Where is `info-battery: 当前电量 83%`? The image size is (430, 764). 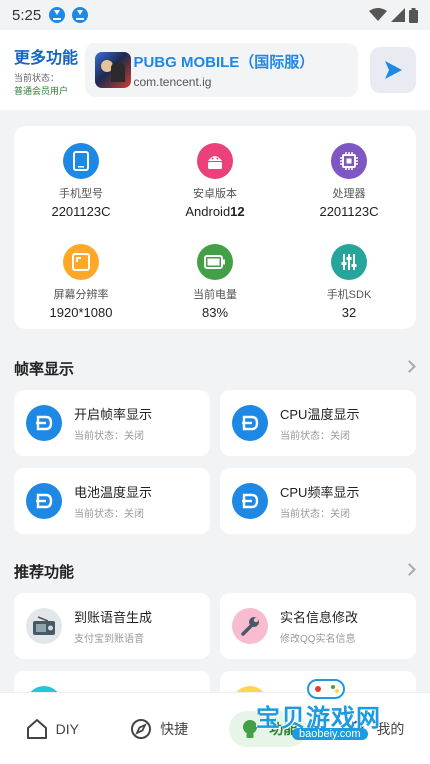
info-battery: 当前电量 83% is located at coordinates (215, 282).